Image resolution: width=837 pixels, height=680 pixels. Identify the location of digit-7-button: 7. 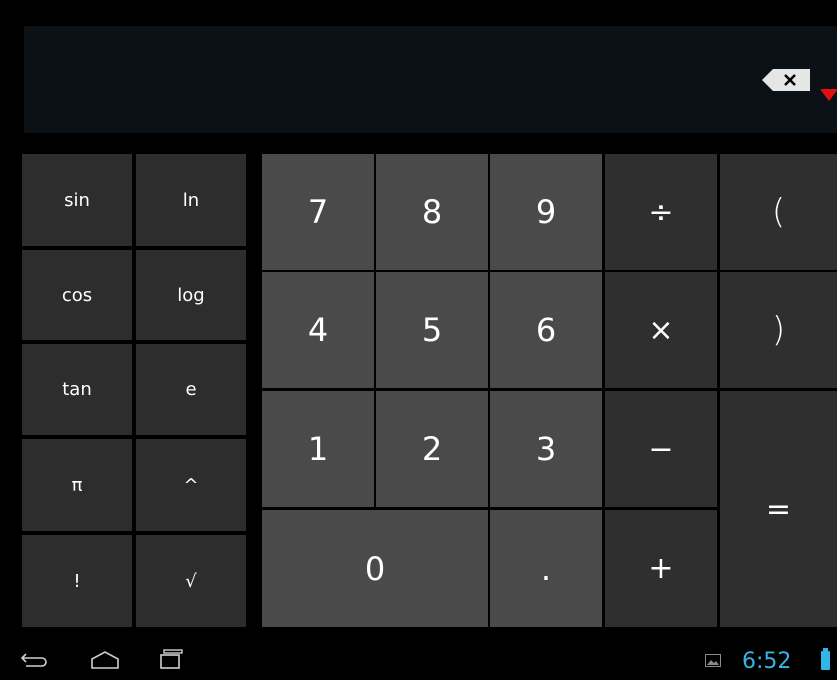
(318, 212).